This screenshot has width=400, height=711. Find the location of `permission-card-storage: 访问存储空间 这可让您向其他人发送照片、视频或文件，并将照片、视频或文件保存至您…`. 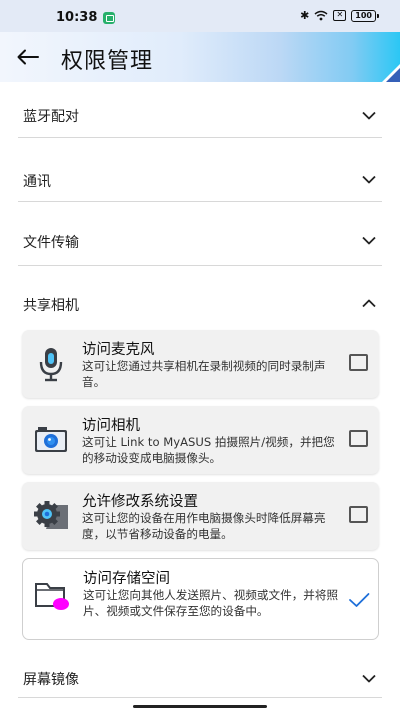

permission-card-storage: 访问存储空间 这可让您向其他人发送照片、视频或文件，并将照片、视频或文件保存至您… is located at coordinates (200, 599).